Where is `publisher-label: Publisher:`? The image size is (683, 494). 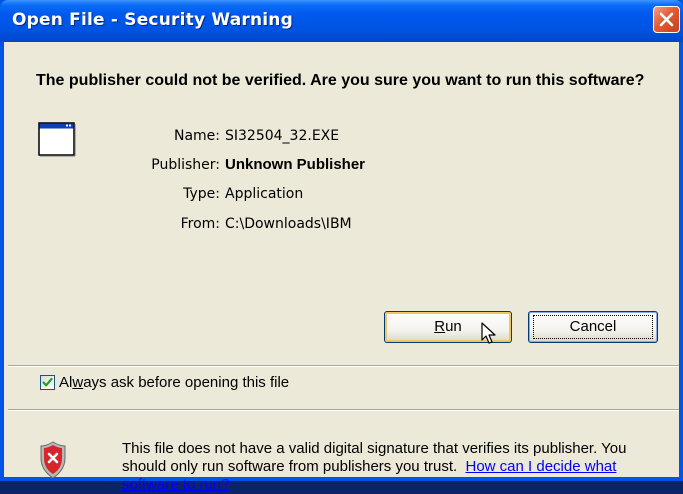
publisher-label: Publisher: is located at coordinates (185, 165).